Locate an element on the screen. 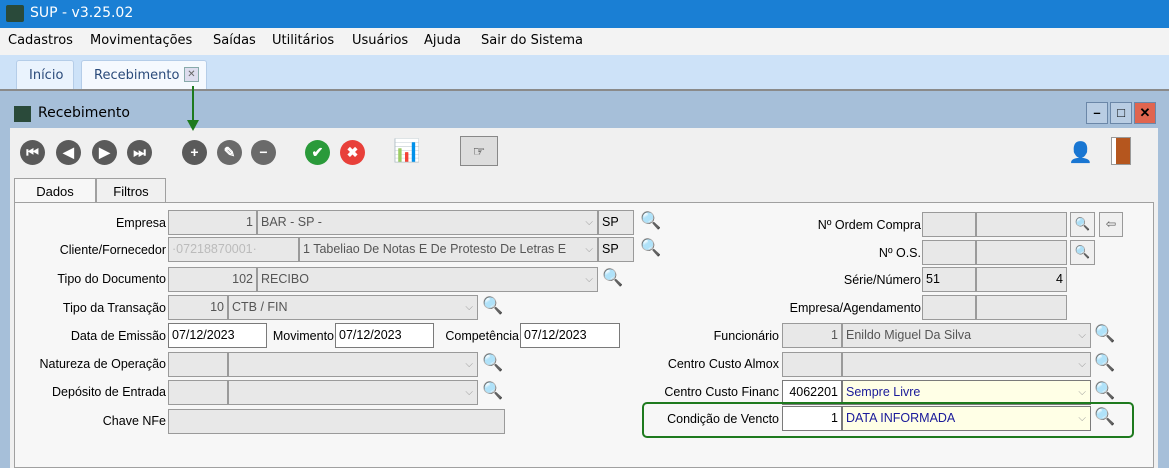 Image resolution: width=1169 pixels, height=468 pixels. funcionario-search-icon: 🔍 is located at coordinates (1104, 334).